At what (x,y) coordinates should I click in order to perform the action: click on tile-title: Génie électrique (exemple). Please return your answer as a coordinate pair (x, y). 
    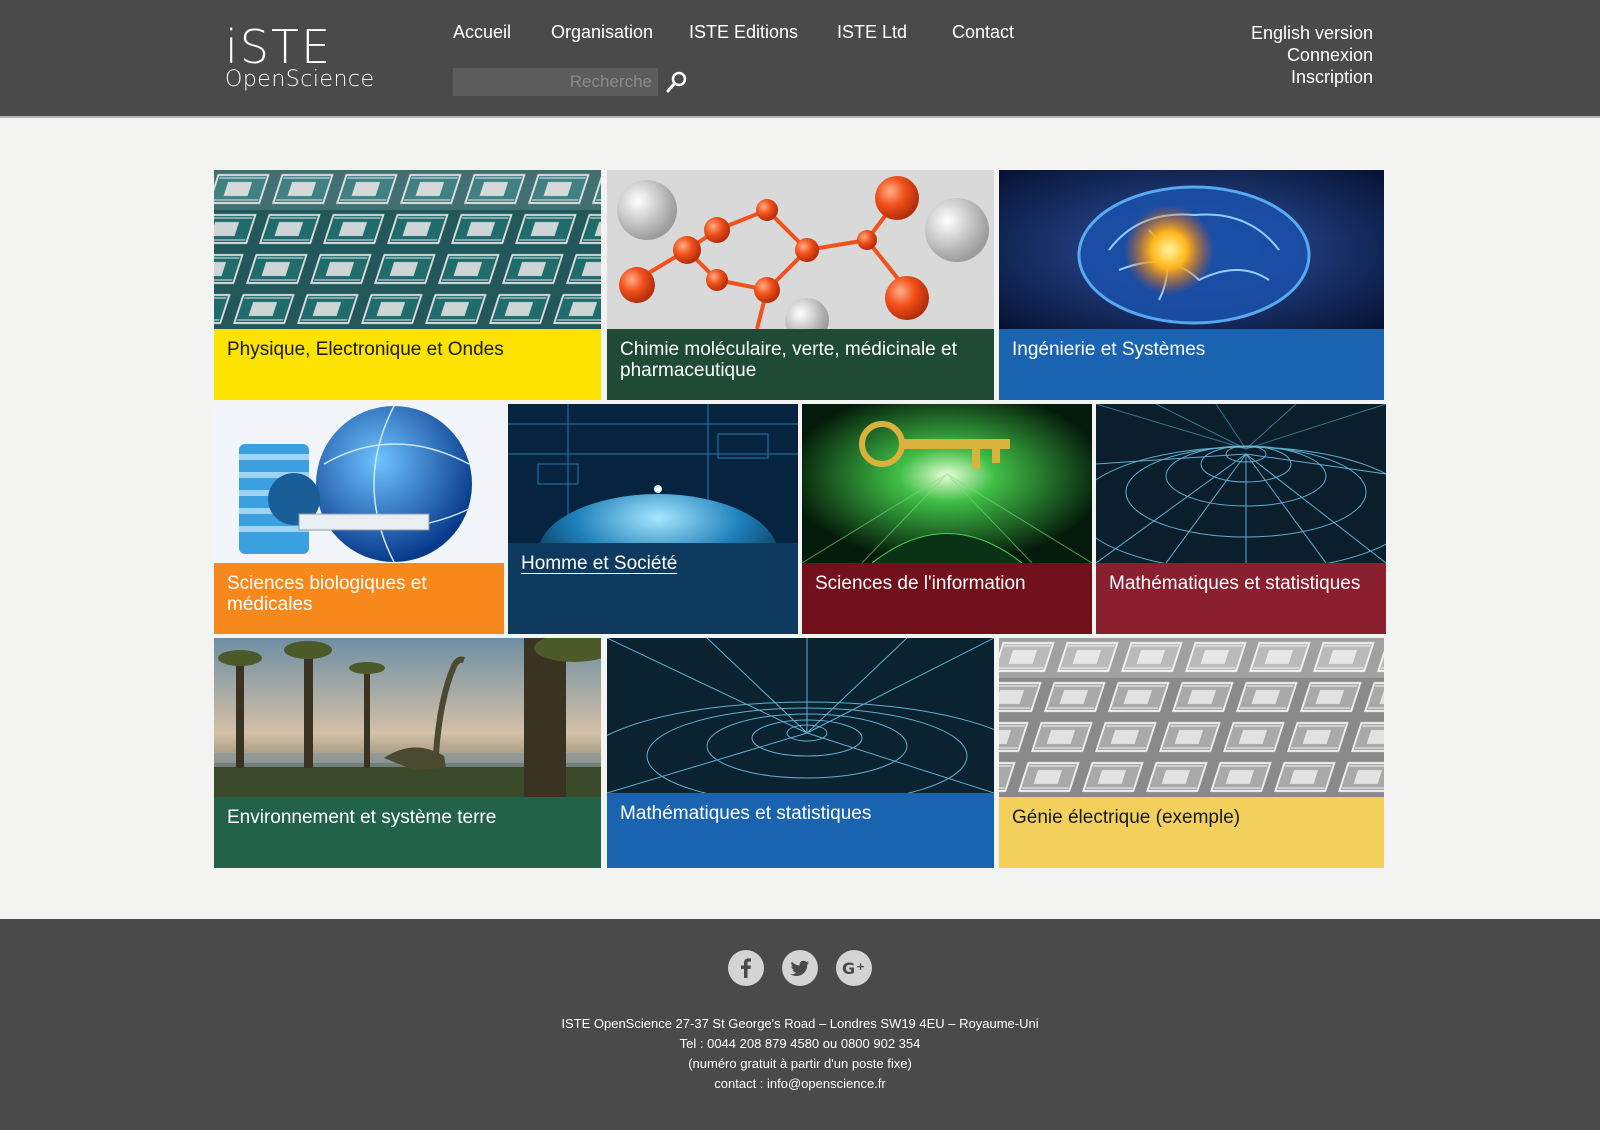
    Looking at the image, I should click on (1126, 817).